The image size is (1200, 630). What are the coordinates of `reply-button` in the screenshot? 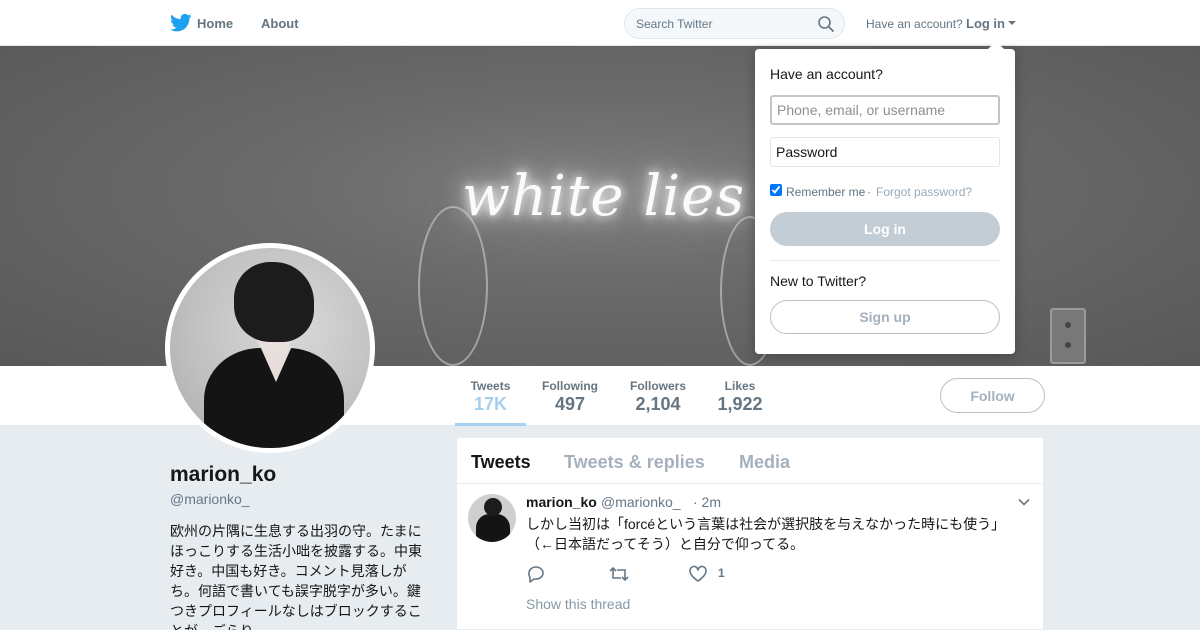 It's located at (536, 574).